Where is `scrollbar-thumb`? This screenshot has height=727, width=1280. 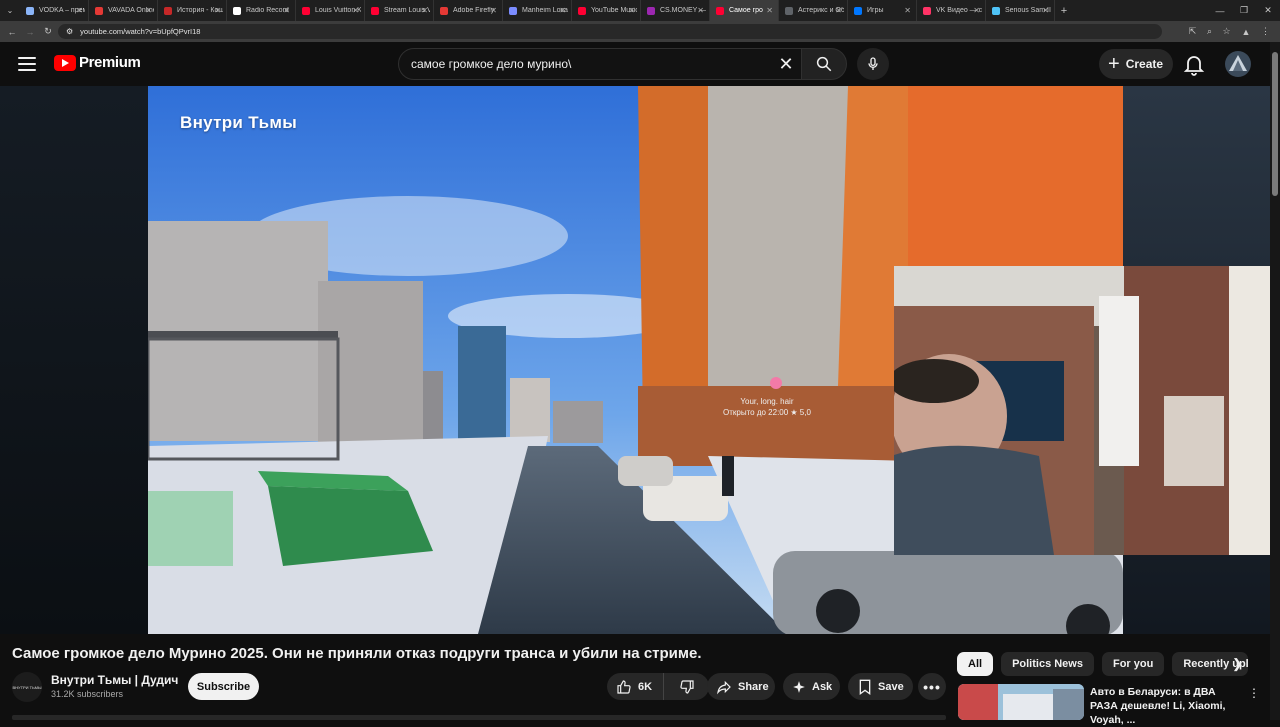 scrollbar-thumb is located at coordinates (1275, 124).